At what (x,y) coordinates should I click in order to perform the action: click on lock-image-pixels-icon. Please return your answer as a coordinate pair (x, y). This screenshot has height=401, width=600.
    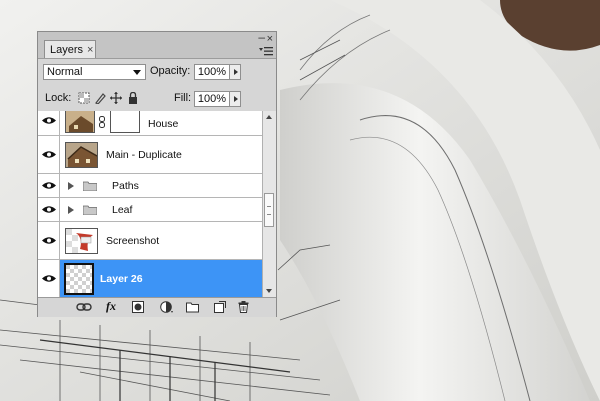
    Looking at the image, I should click on (100, 98).